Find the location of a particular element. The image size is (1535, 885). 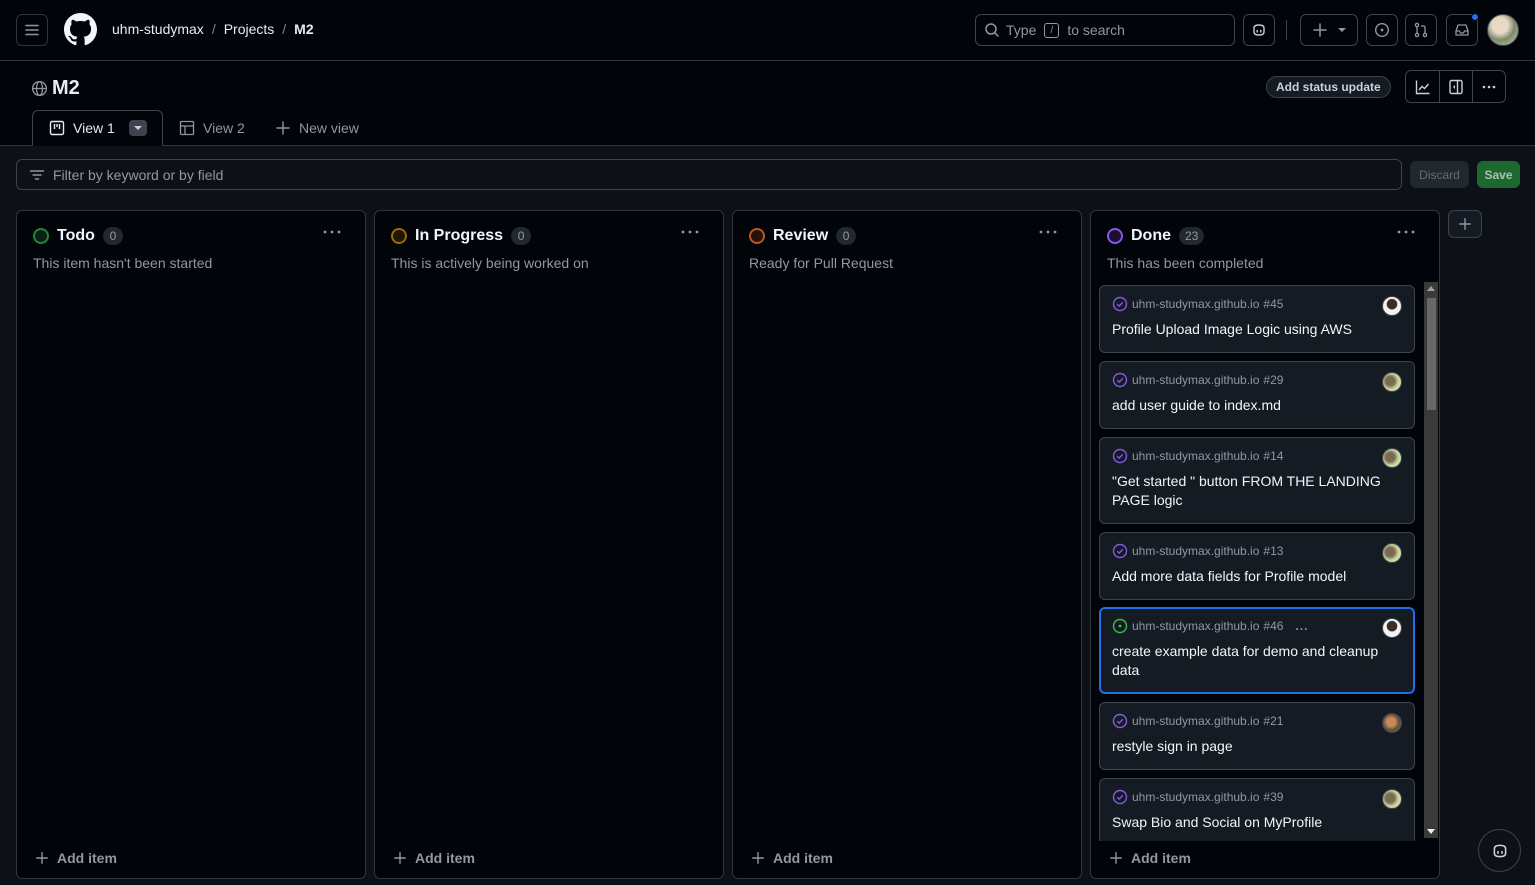

hamburger-icon is located at coordinates (32, 30).